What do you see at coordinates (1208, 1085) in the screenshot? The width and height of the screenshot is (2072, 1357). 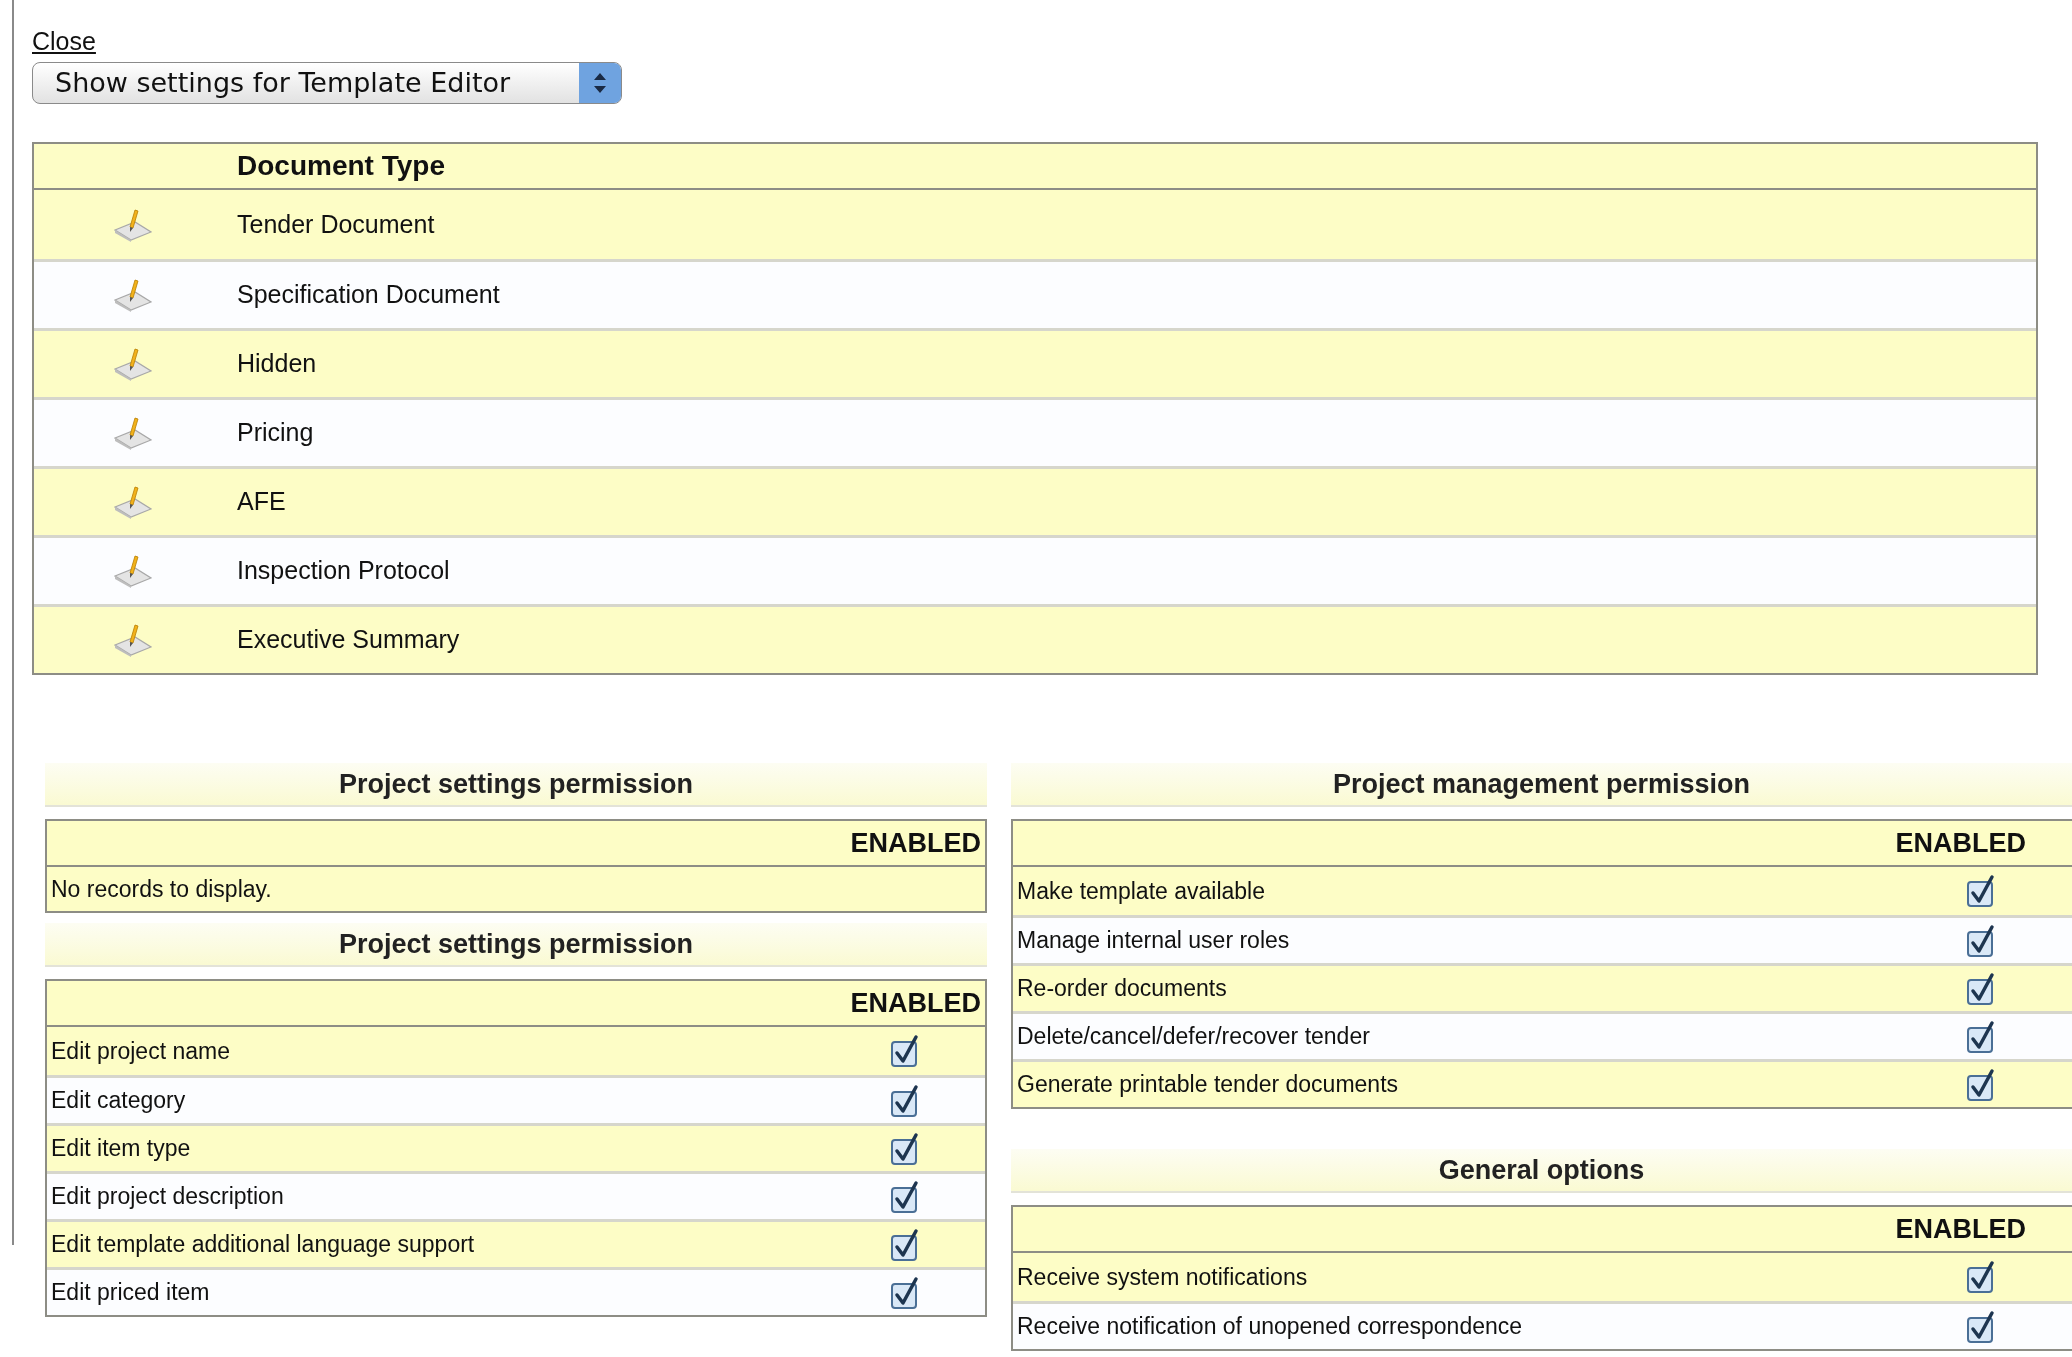 I see `permission-label: Generate printable tender documents` at bounding box center [1208, 1085].